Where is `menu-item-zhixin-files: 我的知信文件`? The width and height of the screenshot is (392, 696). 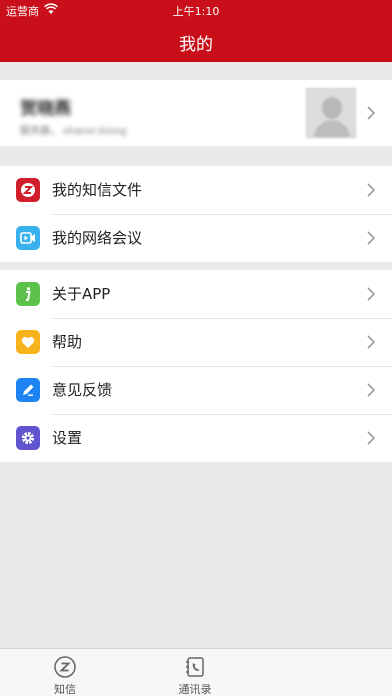
menu-item-zhixin-files: 我的知信文件 is located at coordinates (196, 190).